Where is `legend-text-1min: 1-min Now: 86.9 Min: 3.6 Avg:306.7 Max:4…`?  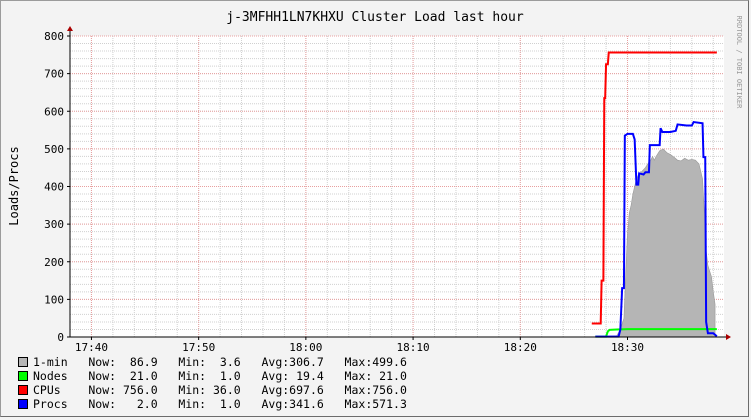
legend-text-1min: 1-min Now: 86.9 Min: 3.6 Avg:306.7 Max:4… is located at coordinates (220, 362).